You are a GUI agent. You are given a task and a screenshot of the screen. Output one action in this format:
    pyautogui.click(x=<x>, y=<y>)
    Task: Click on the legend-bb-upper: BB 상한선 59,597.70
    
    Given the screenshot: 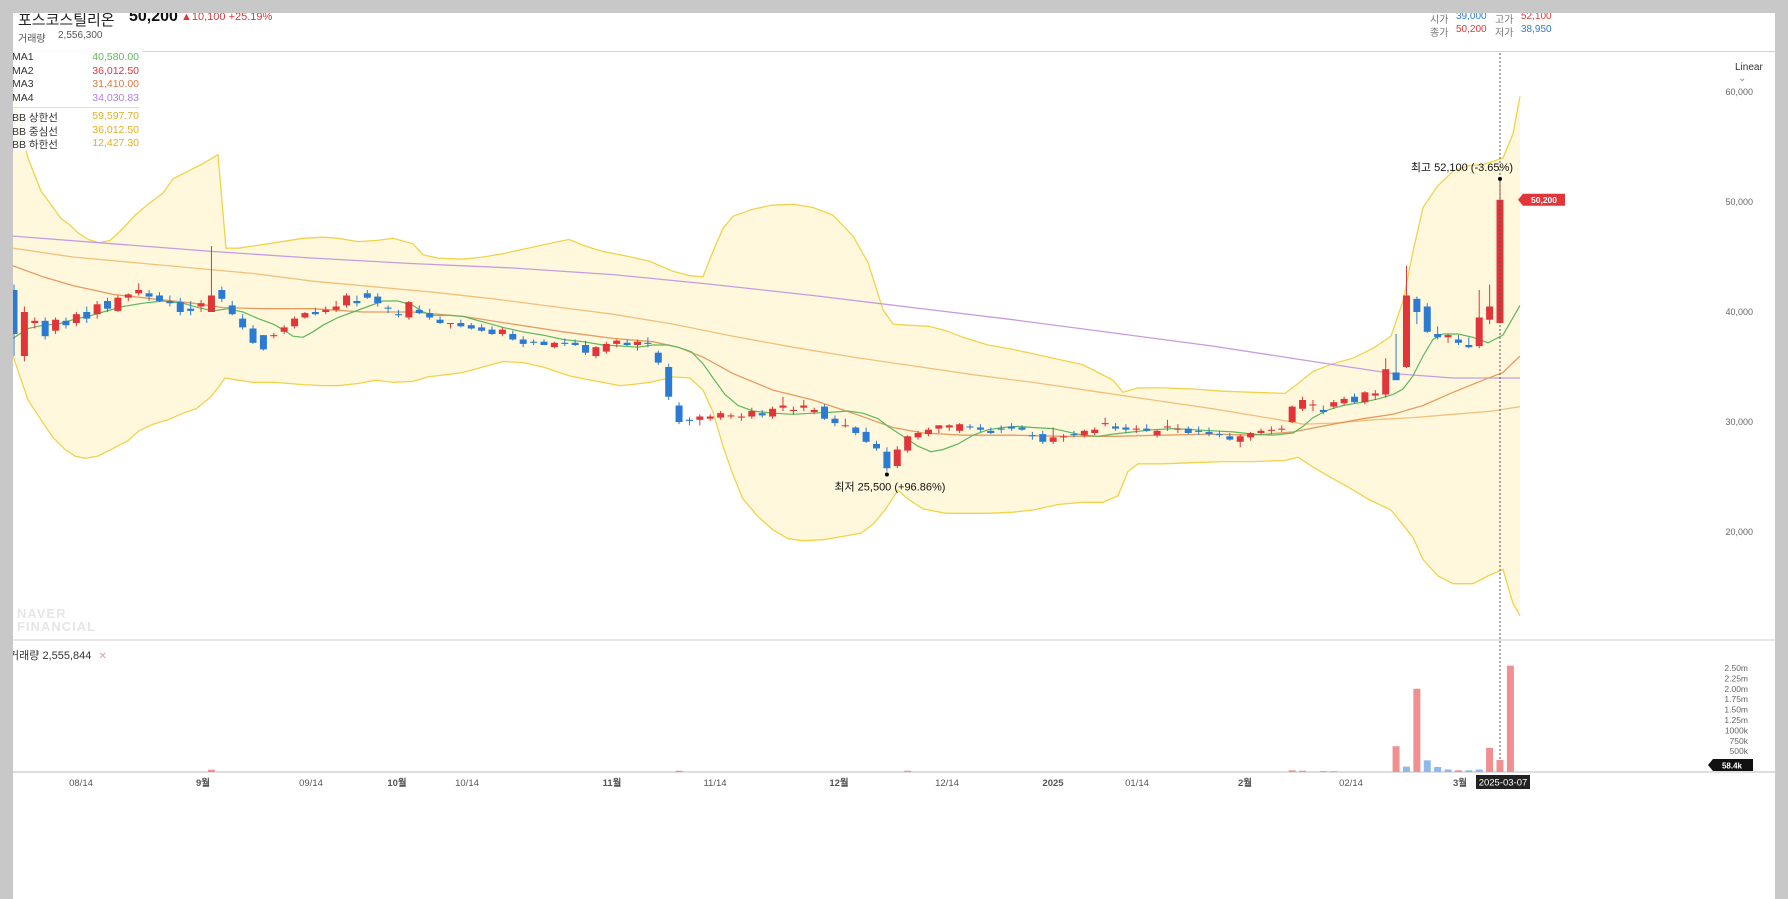 What is the action you would take?
    pyautogui.click(x=76, y=117)
    